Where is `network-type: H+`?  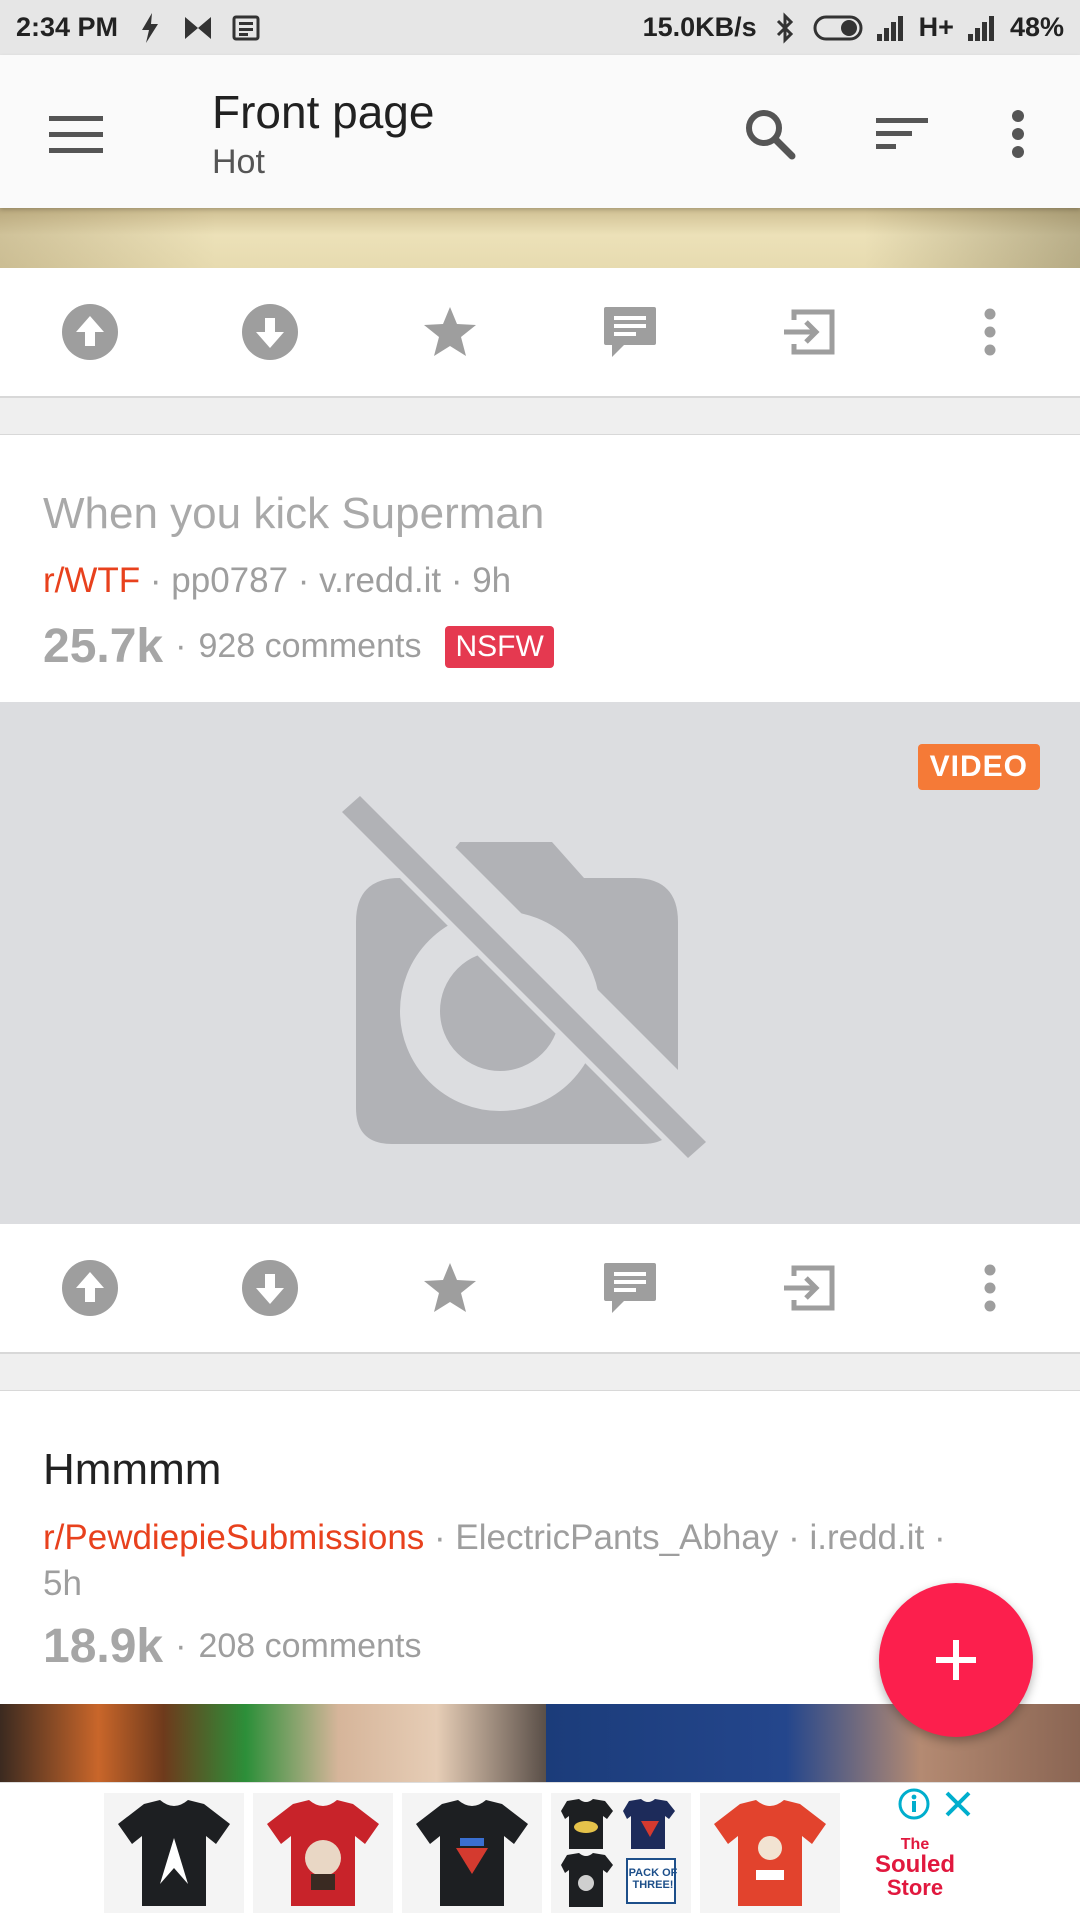
network-type: H+ is located at coordinates (936, 27).